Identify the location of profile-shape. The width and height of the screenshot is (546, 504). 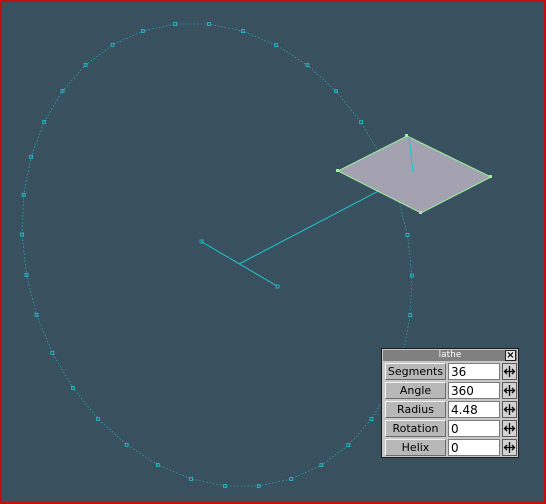
(414, 174).